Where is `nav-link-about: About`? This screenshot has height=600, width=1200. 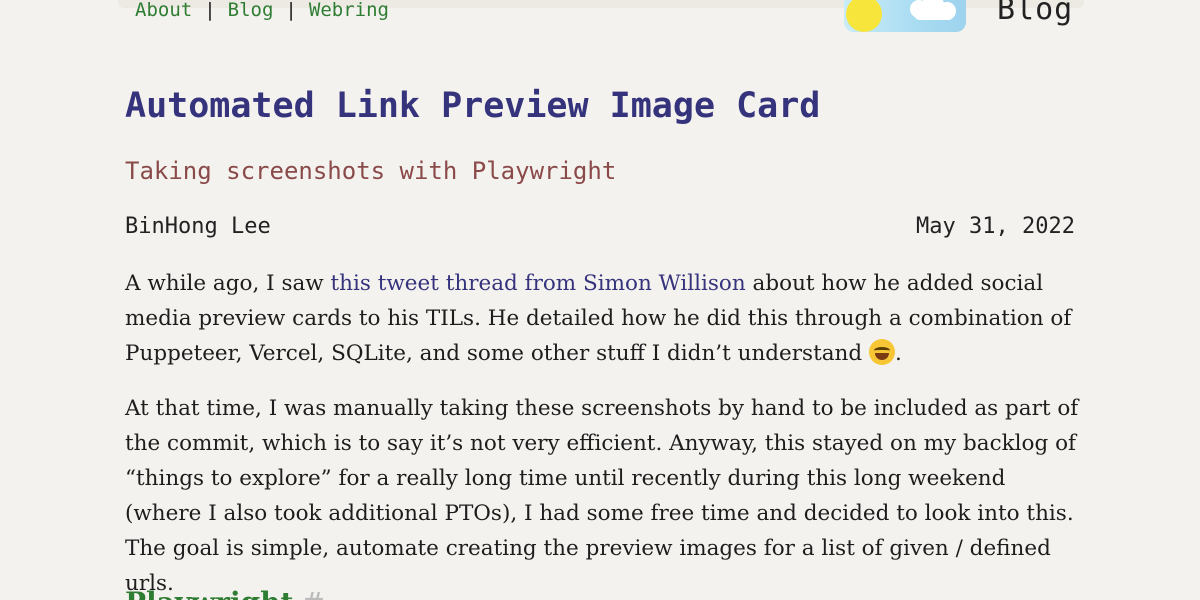
nav-link-about: About is located at coordinates (163, 10).